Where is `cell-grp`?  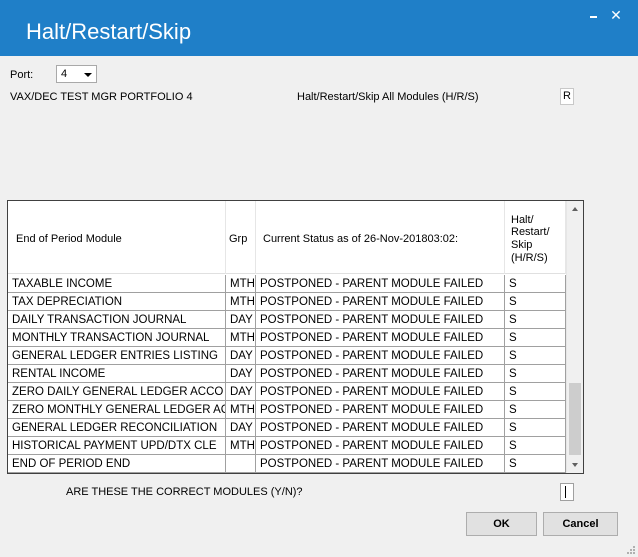 cell-grp is located at coordinates (241, 464).